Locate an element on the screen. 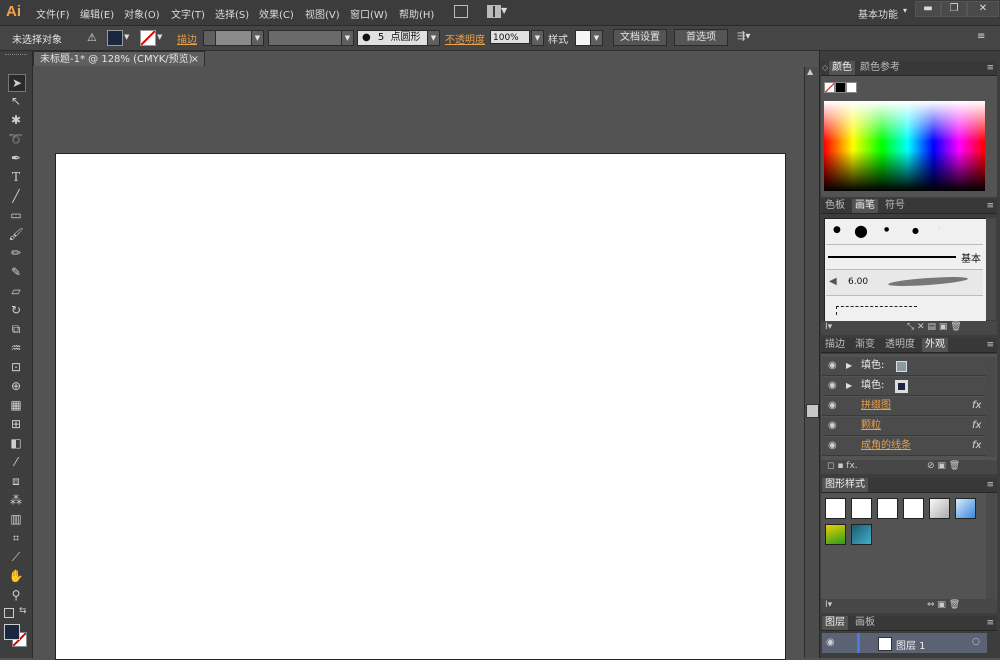 The width and height of the screenshot is (1000, 660). preferences-button: 首选项 is located at coordinates (701, 37).